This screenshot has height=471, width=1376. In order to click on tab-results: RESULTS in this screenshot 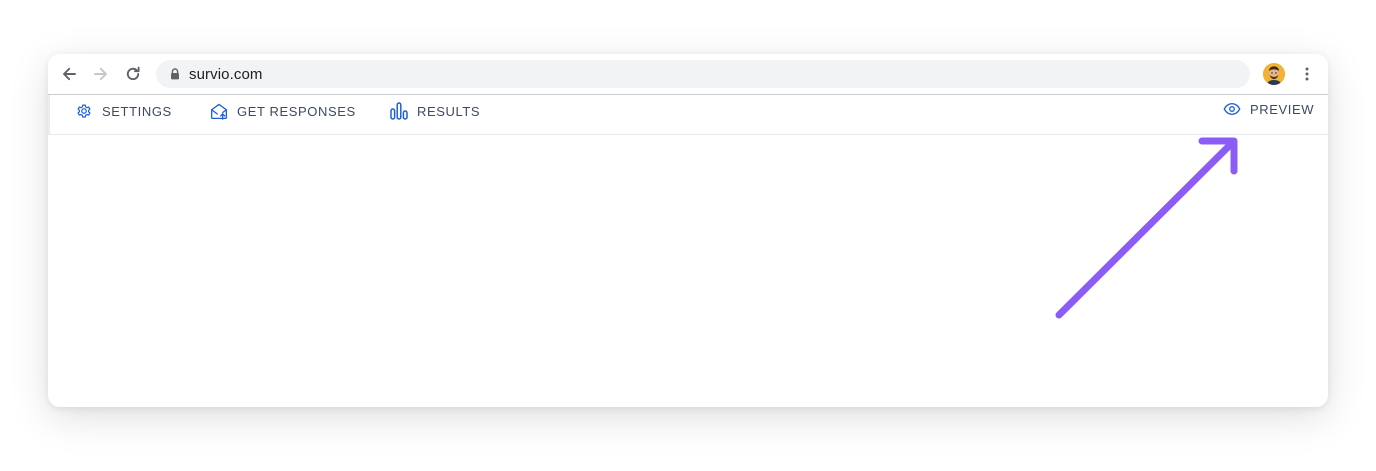, I will do `click(434, 111)`.